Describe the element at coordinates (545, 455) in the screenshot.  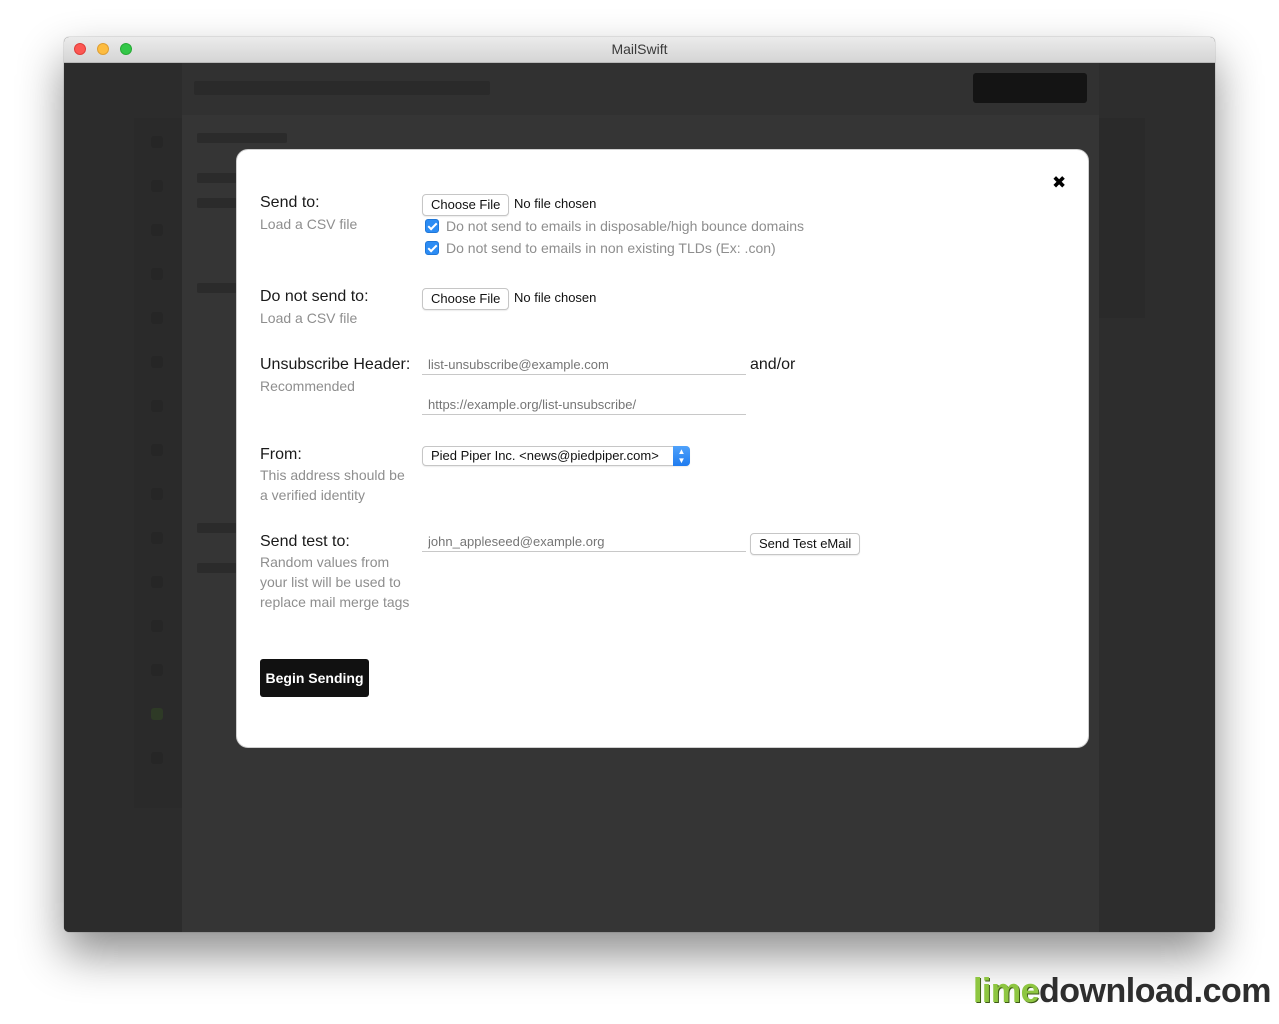
I see `from-select-value: Pied Piper Inc. <news@piedpiper.com>` at that location.